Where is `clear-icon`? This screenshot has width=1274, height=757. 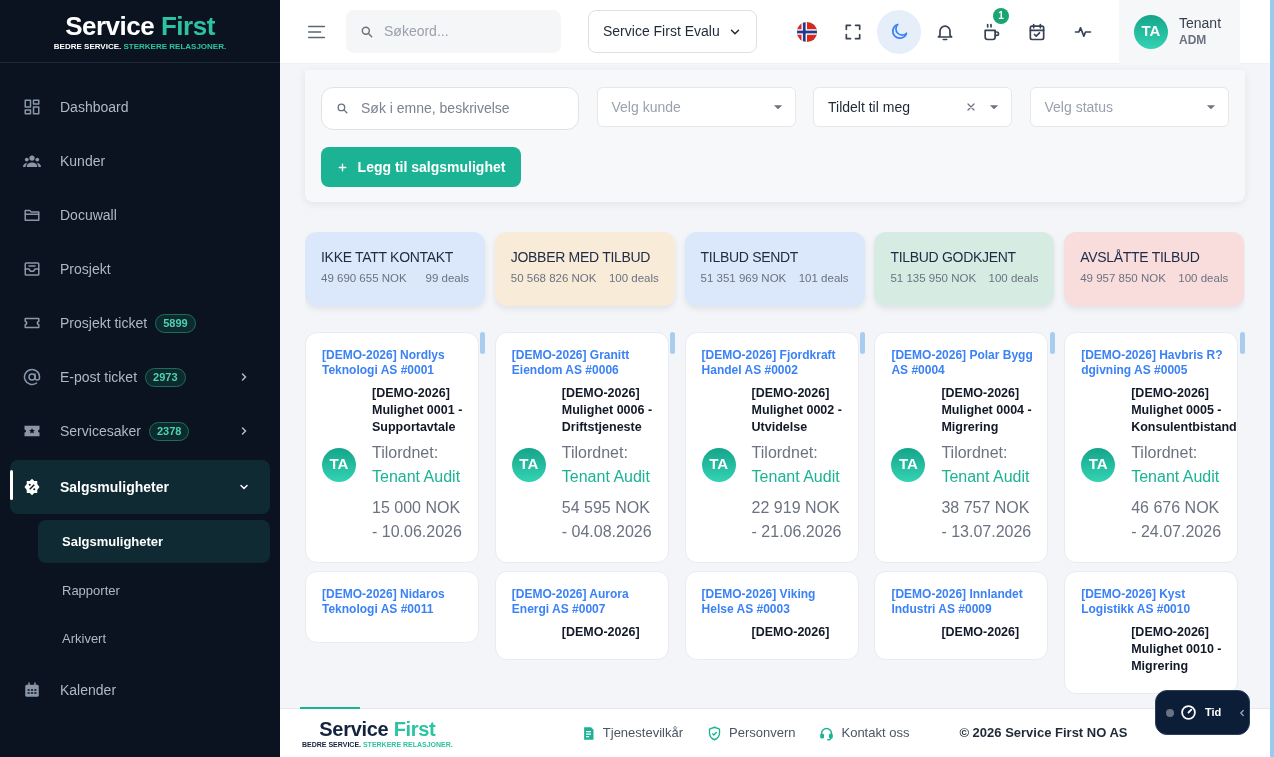
clear-icon is located at coordinates (971, 107).